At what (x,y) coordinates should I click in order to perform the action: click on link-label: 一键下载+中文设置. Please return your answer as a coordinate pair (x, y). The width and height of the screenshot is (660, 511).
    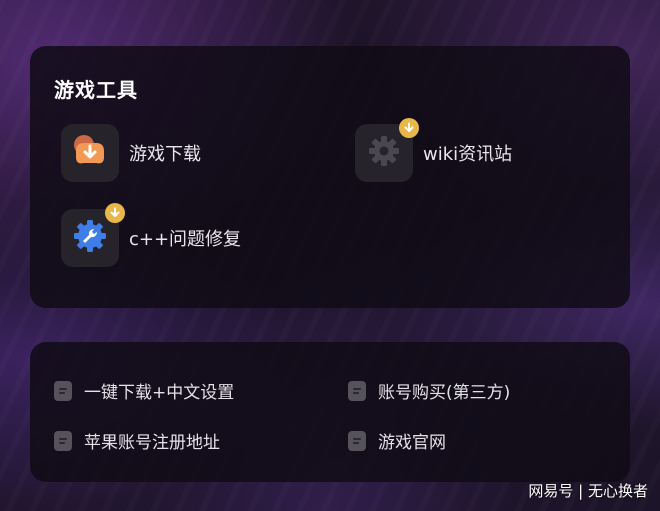
    Looking at the image, I should click on (159, 393).